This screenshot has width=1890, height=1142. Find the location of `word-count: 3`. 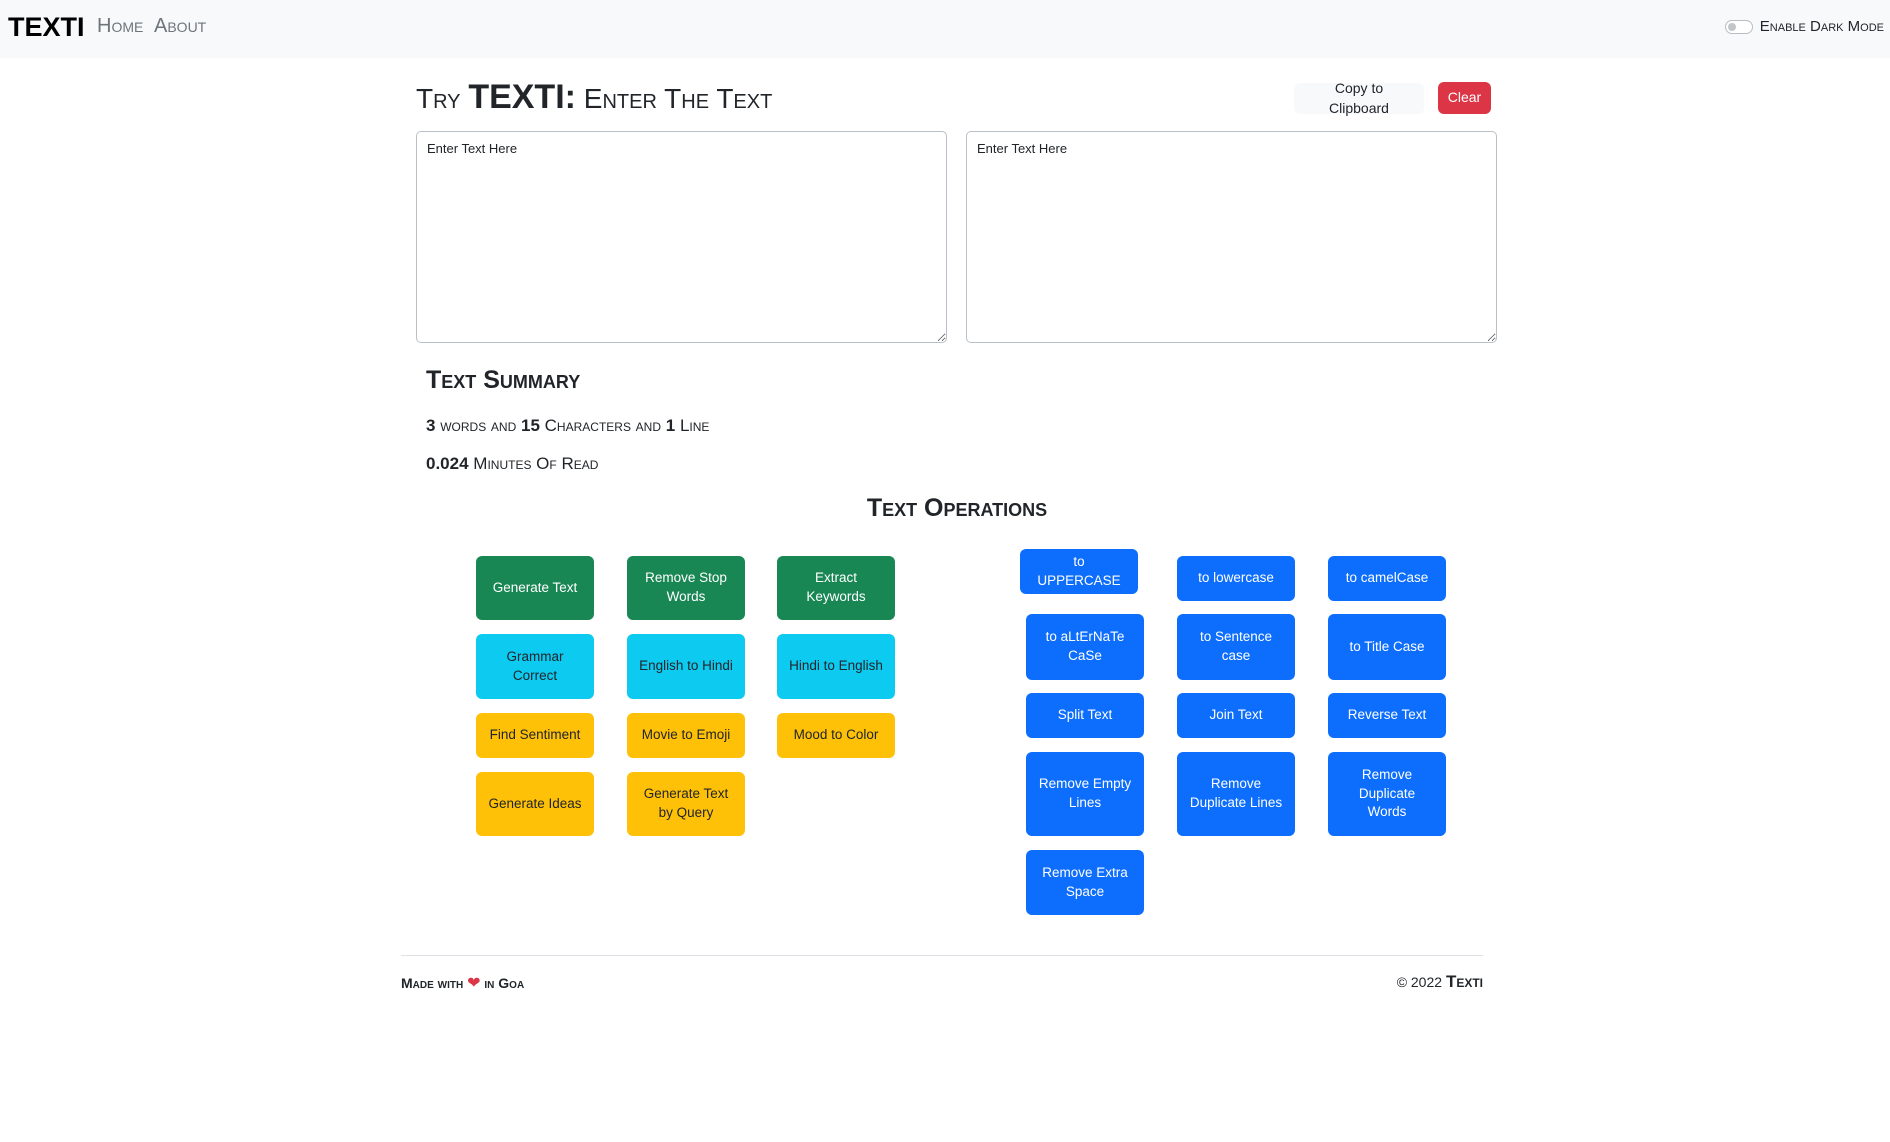

word-count: 3 is located at coordinates (431, 425).